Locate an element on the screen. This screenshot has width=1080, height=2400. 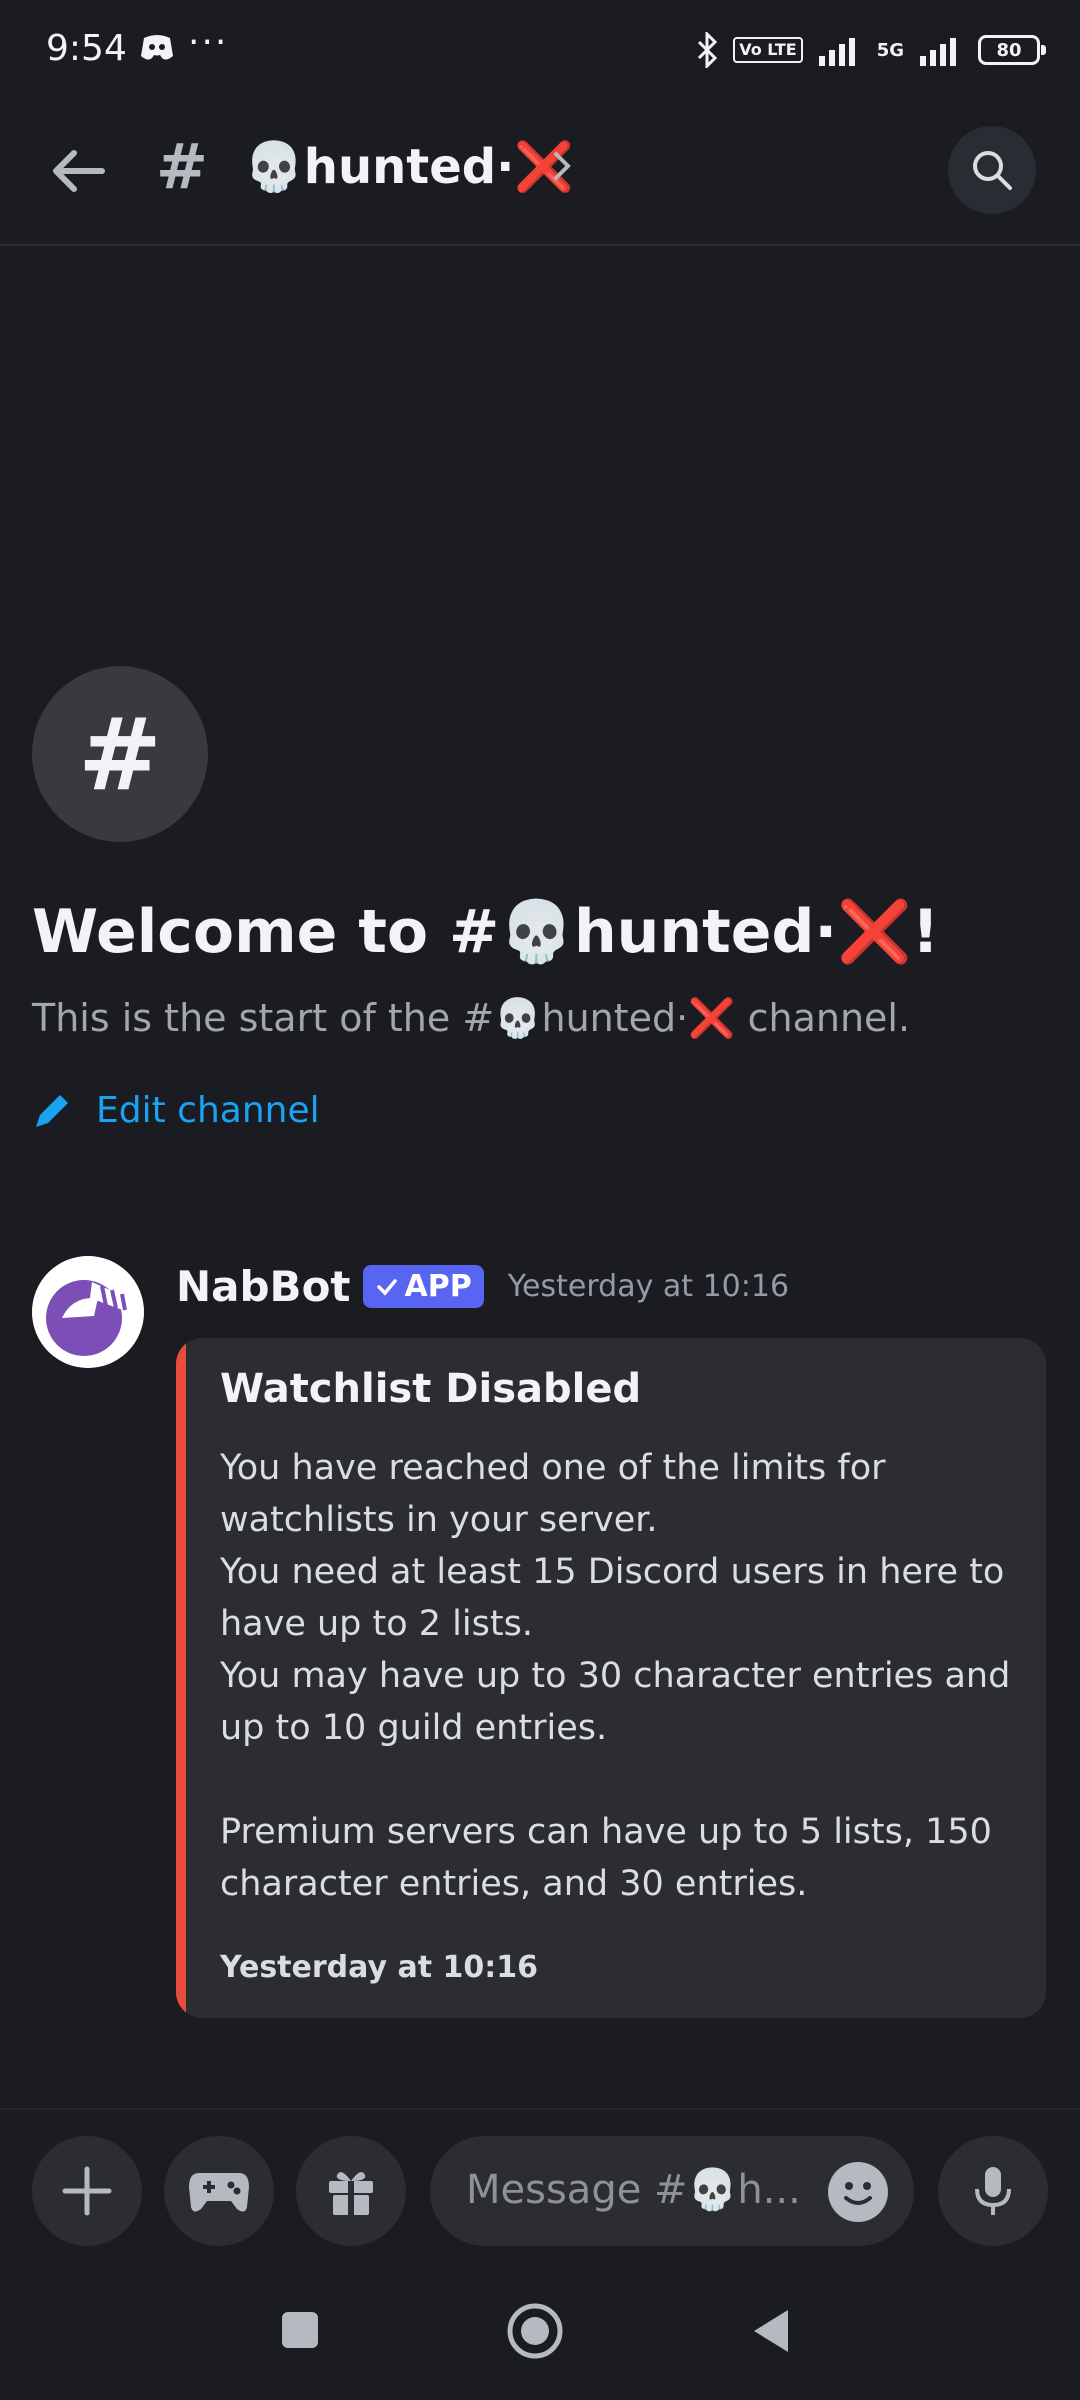
signal-icon is located at coordinates (836, 52).